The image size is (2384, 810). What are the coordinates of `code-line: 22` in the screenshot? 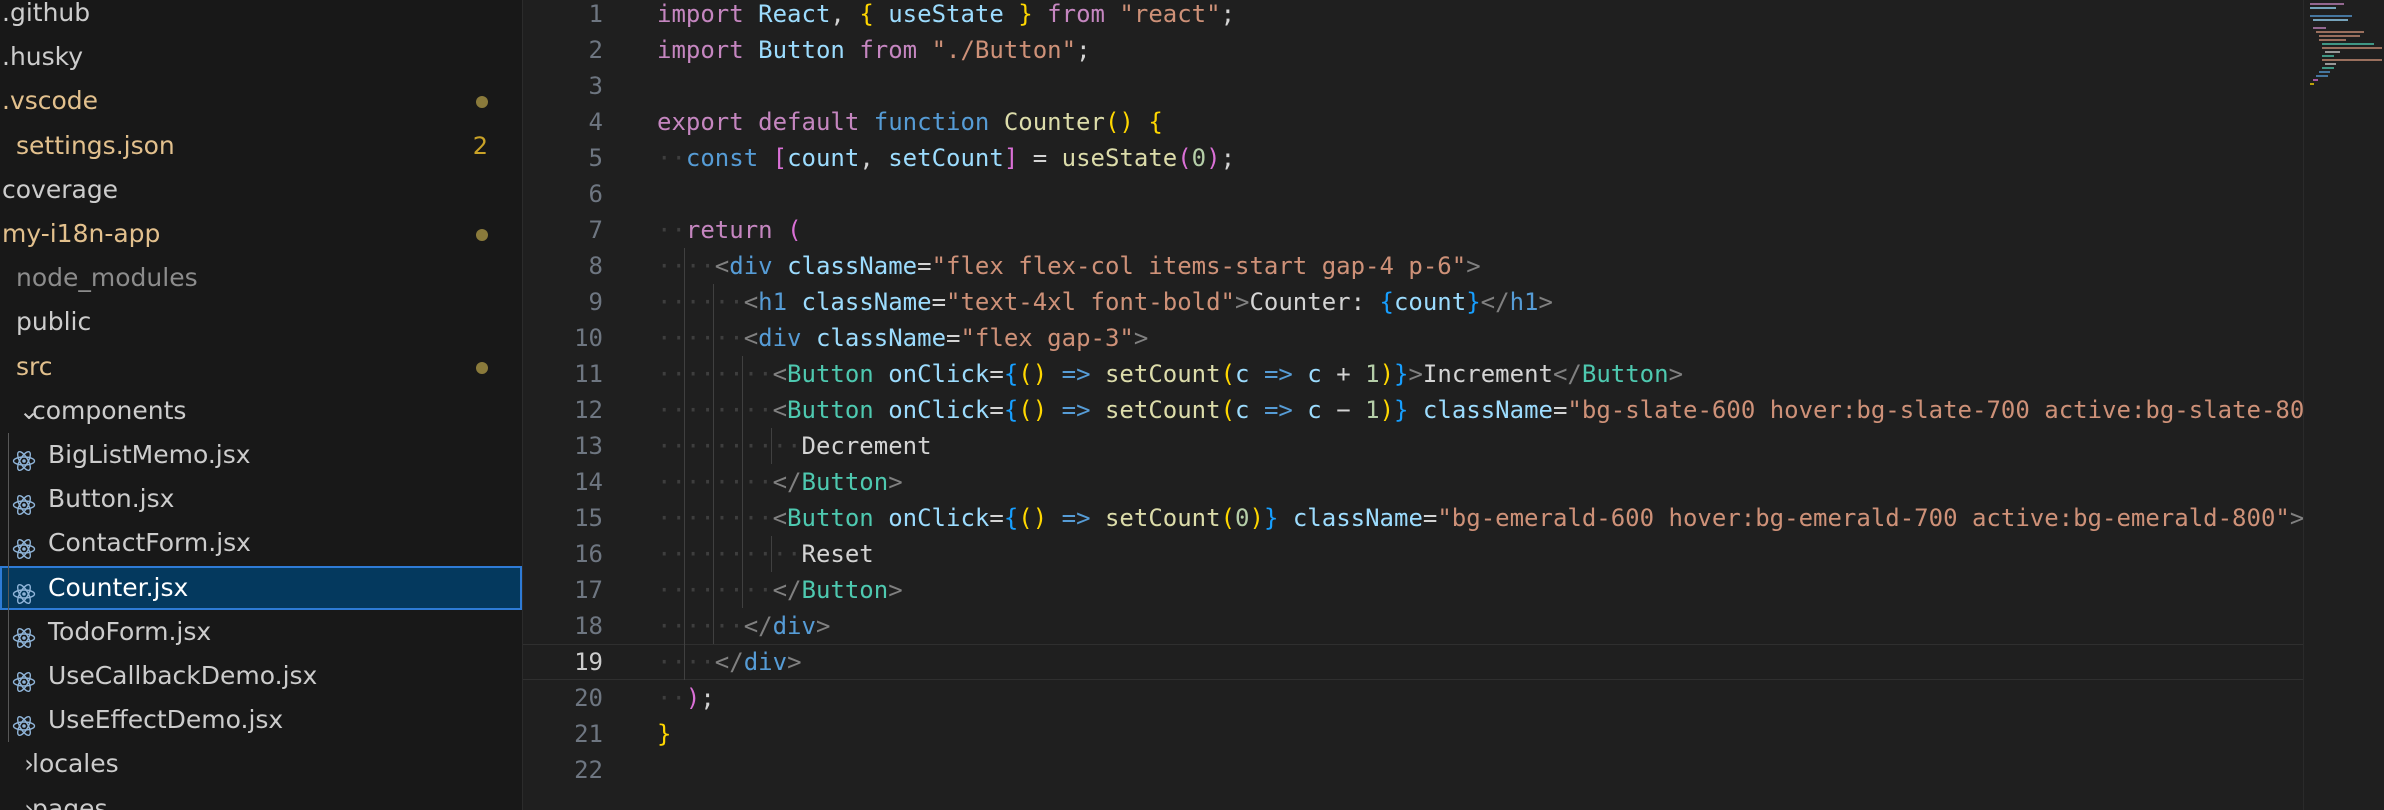 It's located at (1413, 770).